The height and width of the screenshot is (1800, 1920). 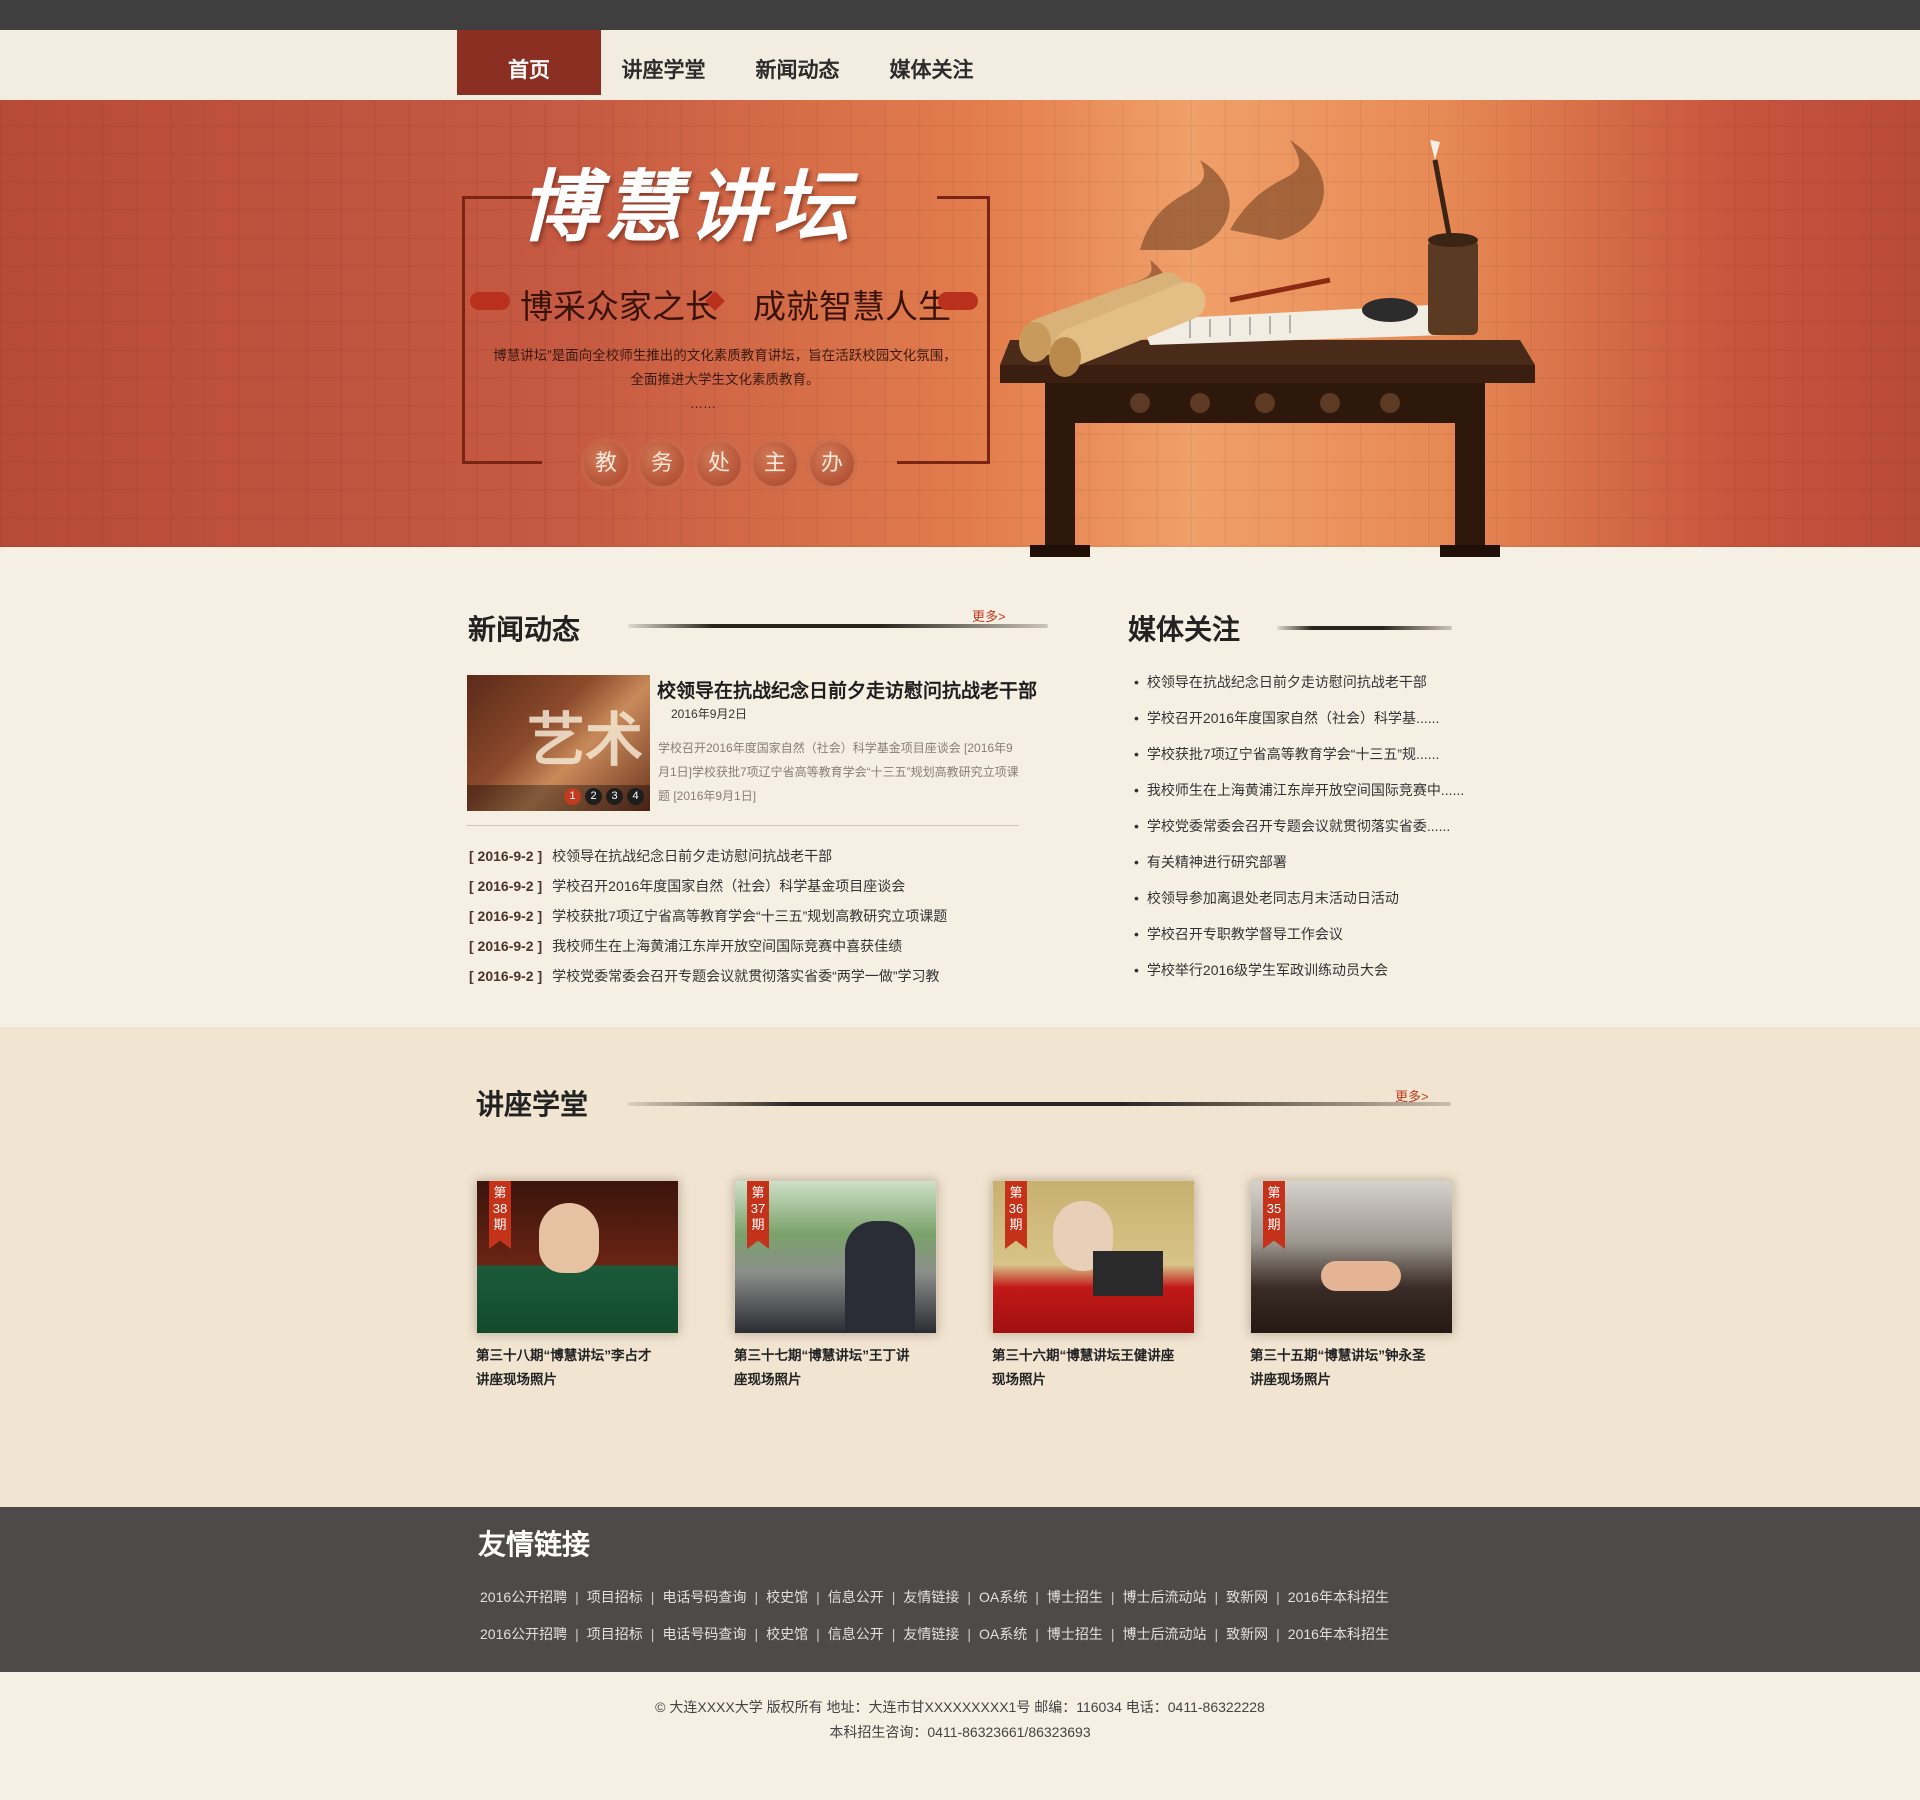 What do you see at coordinates (931, 62) in the screenshot?
I see `nav-media: 媒体关注` at bounding box center [931, 62].